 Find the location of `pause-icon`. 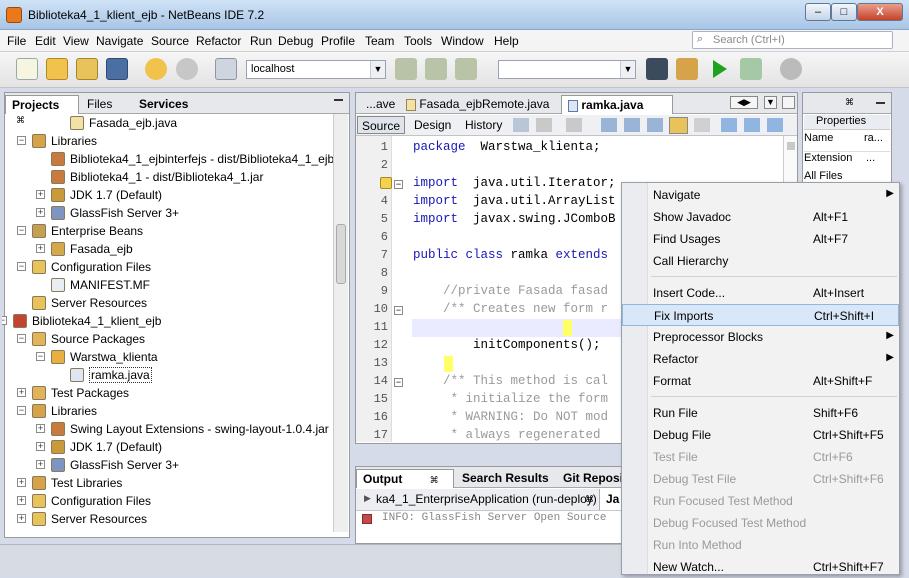

pause-icon is located at coordinates (466, 69).